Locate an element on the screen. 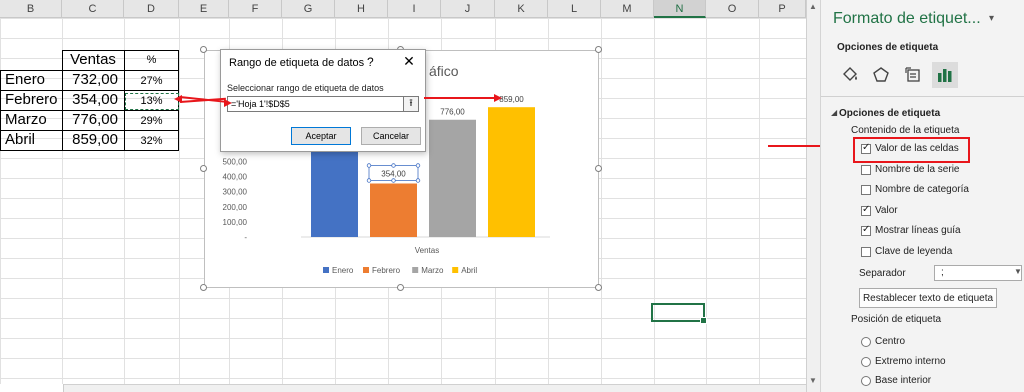 The image size is (1024, 392). column-header-b: B is located at coordinates (31, 9).